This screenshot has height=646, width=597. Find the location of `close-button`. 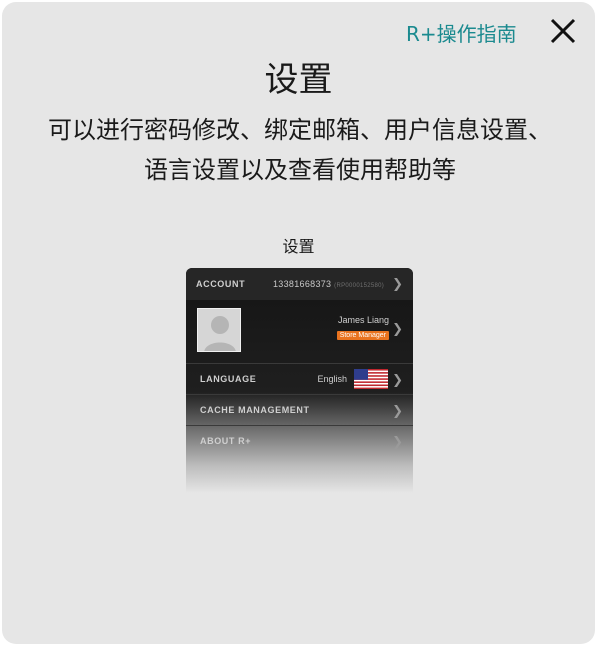

close-button is located at coordinates (563, 31).